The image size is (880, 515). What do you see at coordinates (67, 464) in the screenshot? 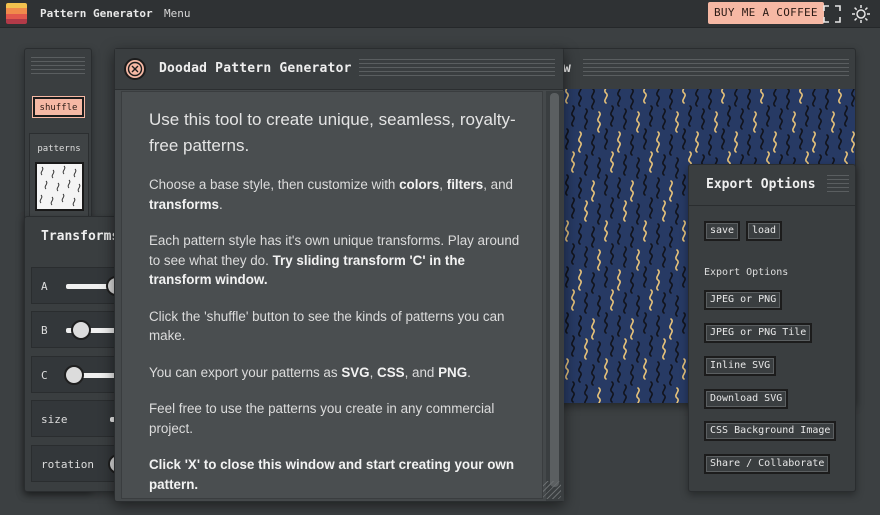
I see `transform-slider-label: rotation` at bounding box center [67, 464].